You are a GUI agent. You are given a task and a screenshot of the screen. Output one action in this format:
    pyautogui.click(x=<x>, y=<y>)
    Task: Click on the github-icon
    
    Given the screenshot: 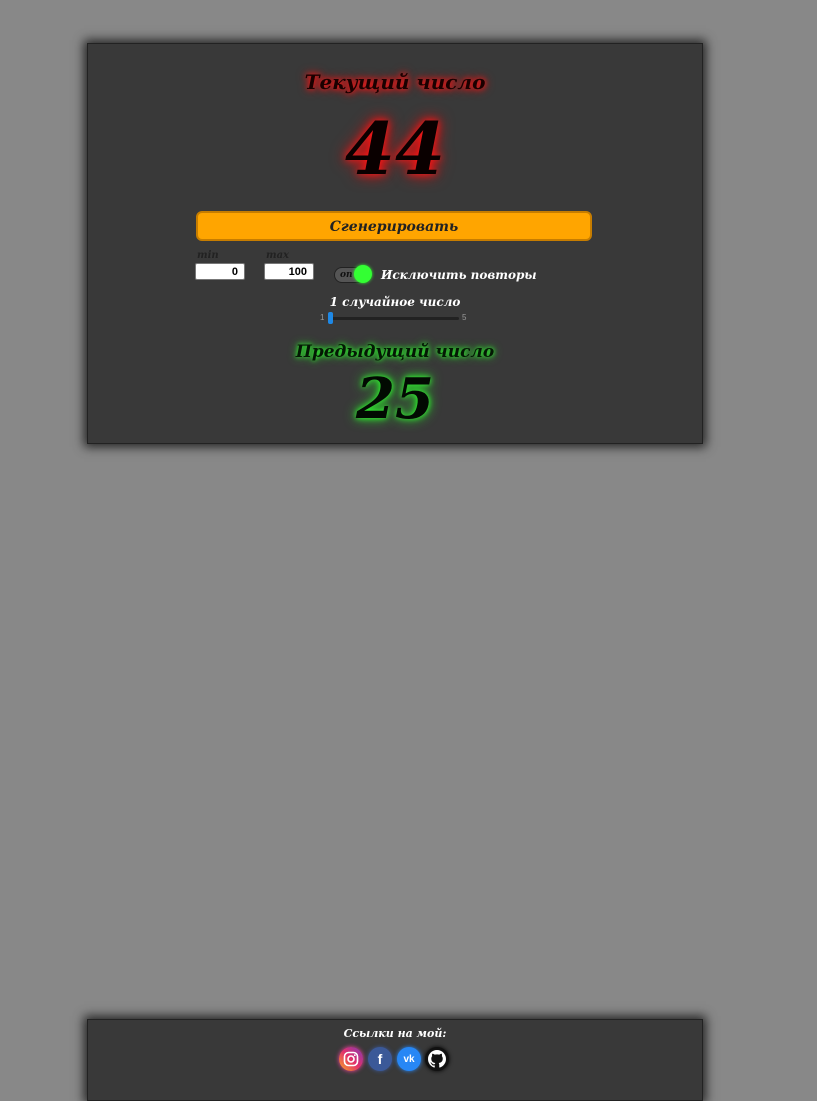 What is the action you would take?
    pyautogui.click(x=437, y=1059)
    